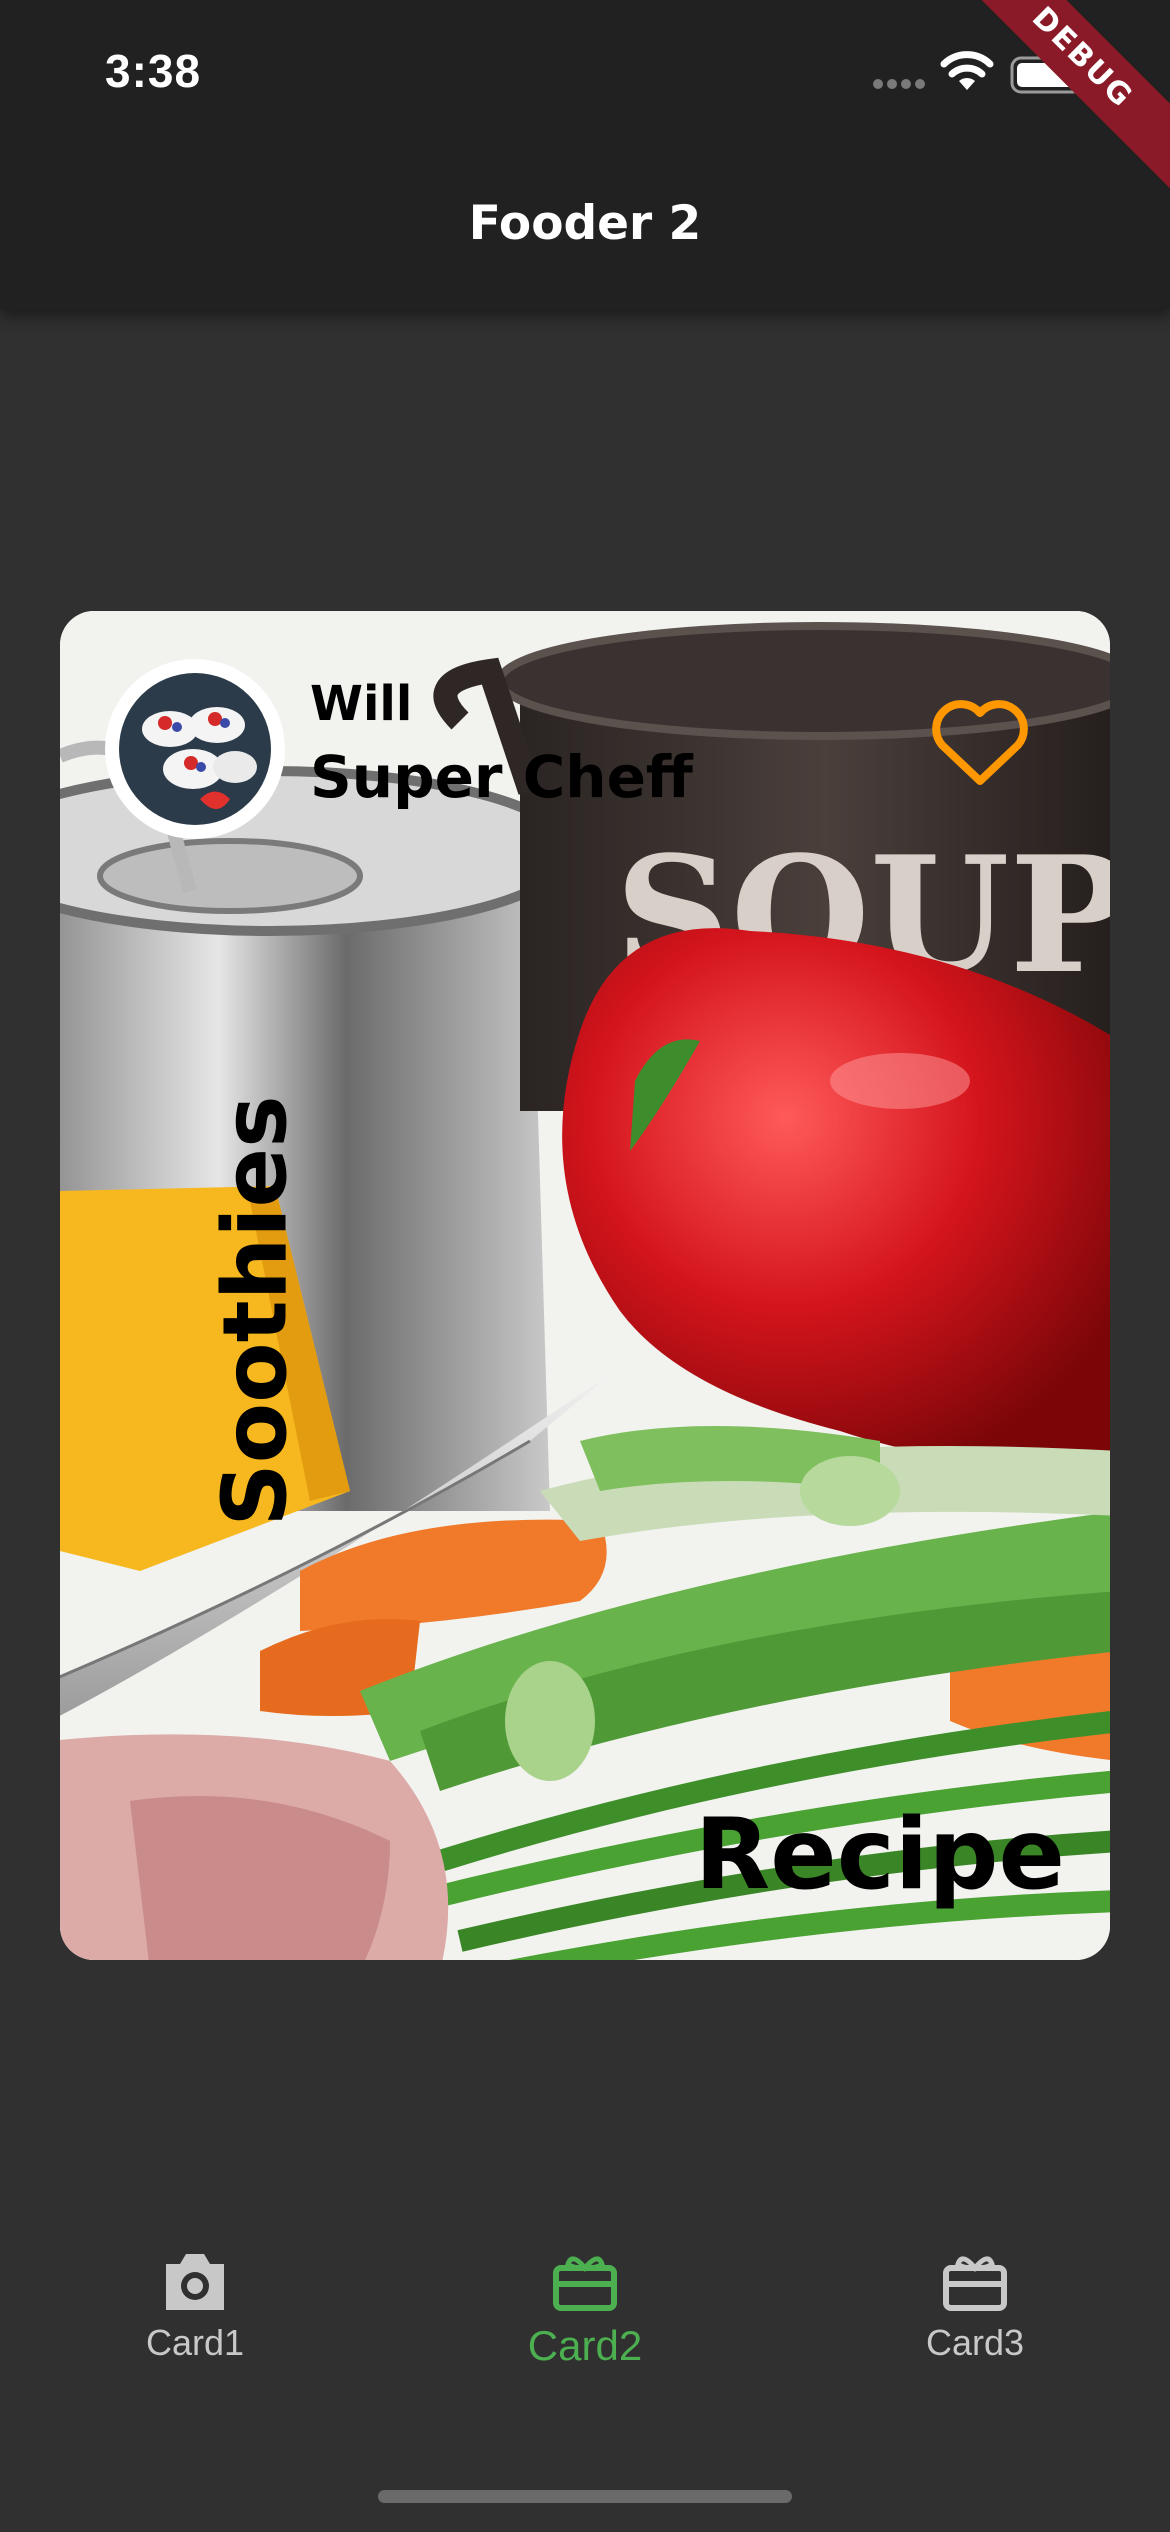  What do you see at coordinates (980, 744) in the screenshot?
I see `heart-outline-icon` at bounding box center [980, 744].